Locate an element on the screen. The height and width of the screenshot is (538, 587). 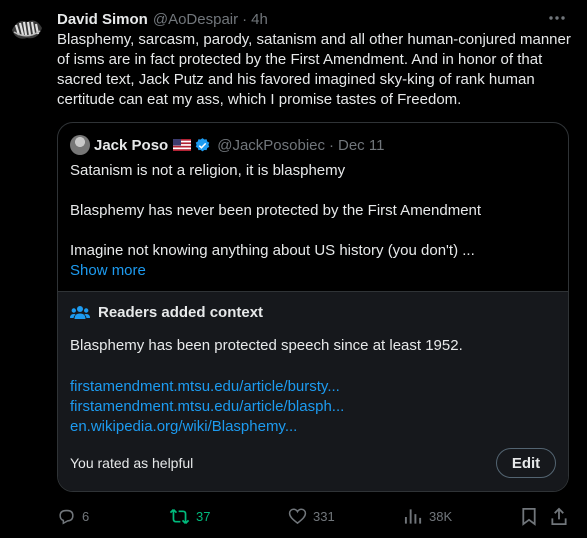
heart-icon is located at coordinates (297, 516).